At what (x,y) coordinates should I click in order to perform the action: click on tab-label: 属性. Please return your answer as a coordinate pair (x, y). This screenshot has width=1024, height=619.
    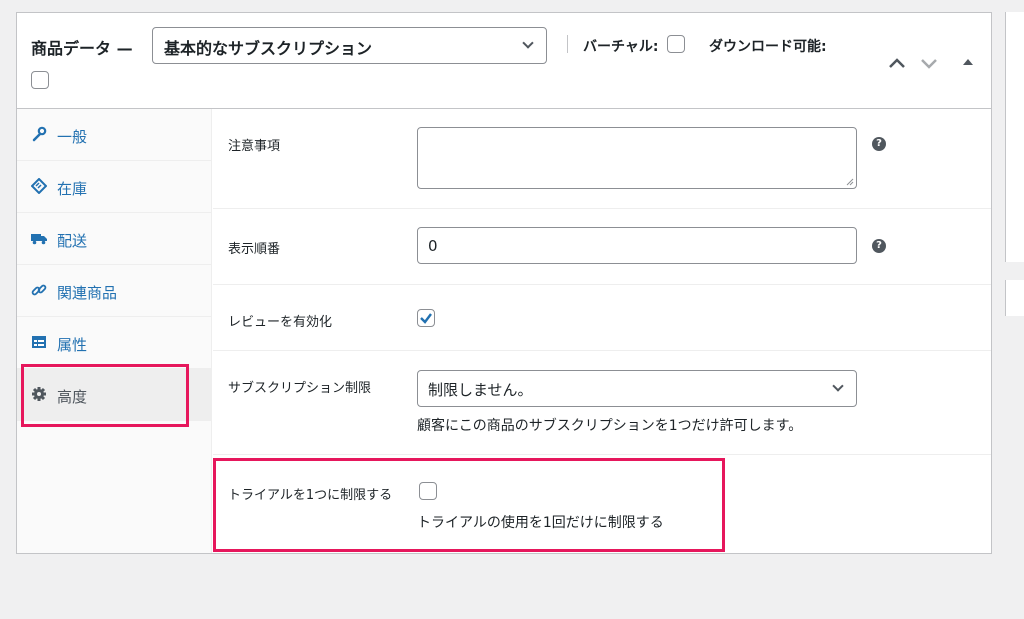
    Looking at the image, I should click on (72, 345).